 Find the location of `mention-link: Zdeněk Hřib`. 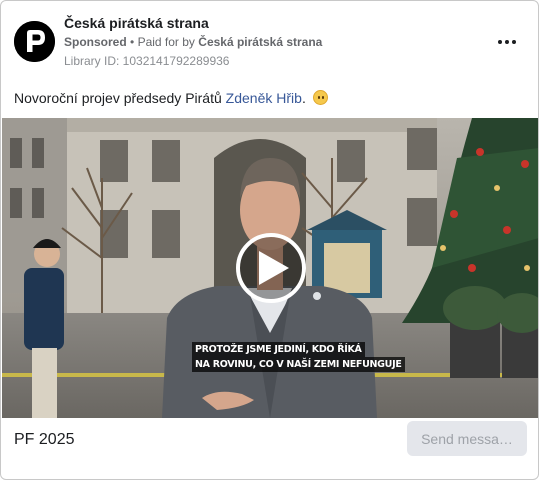

mention-link: Zdeněk Hřib is located at coordinates (264, 98).